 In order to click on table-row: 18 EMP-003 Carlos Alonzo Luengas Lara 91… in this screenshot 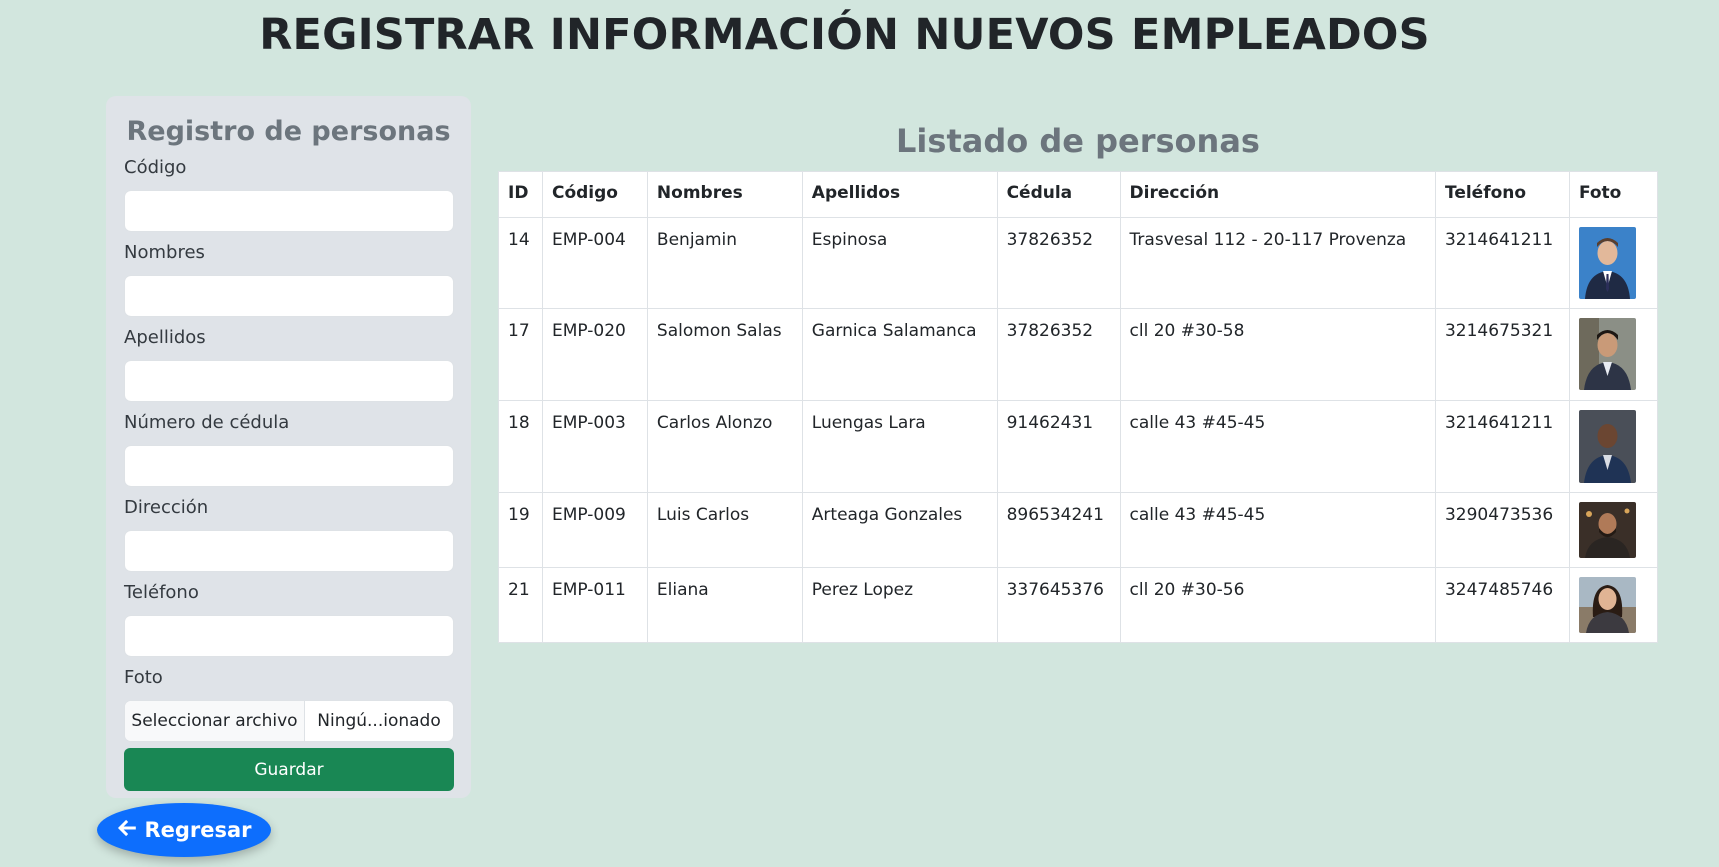, I will do `click(1078, 446)`.